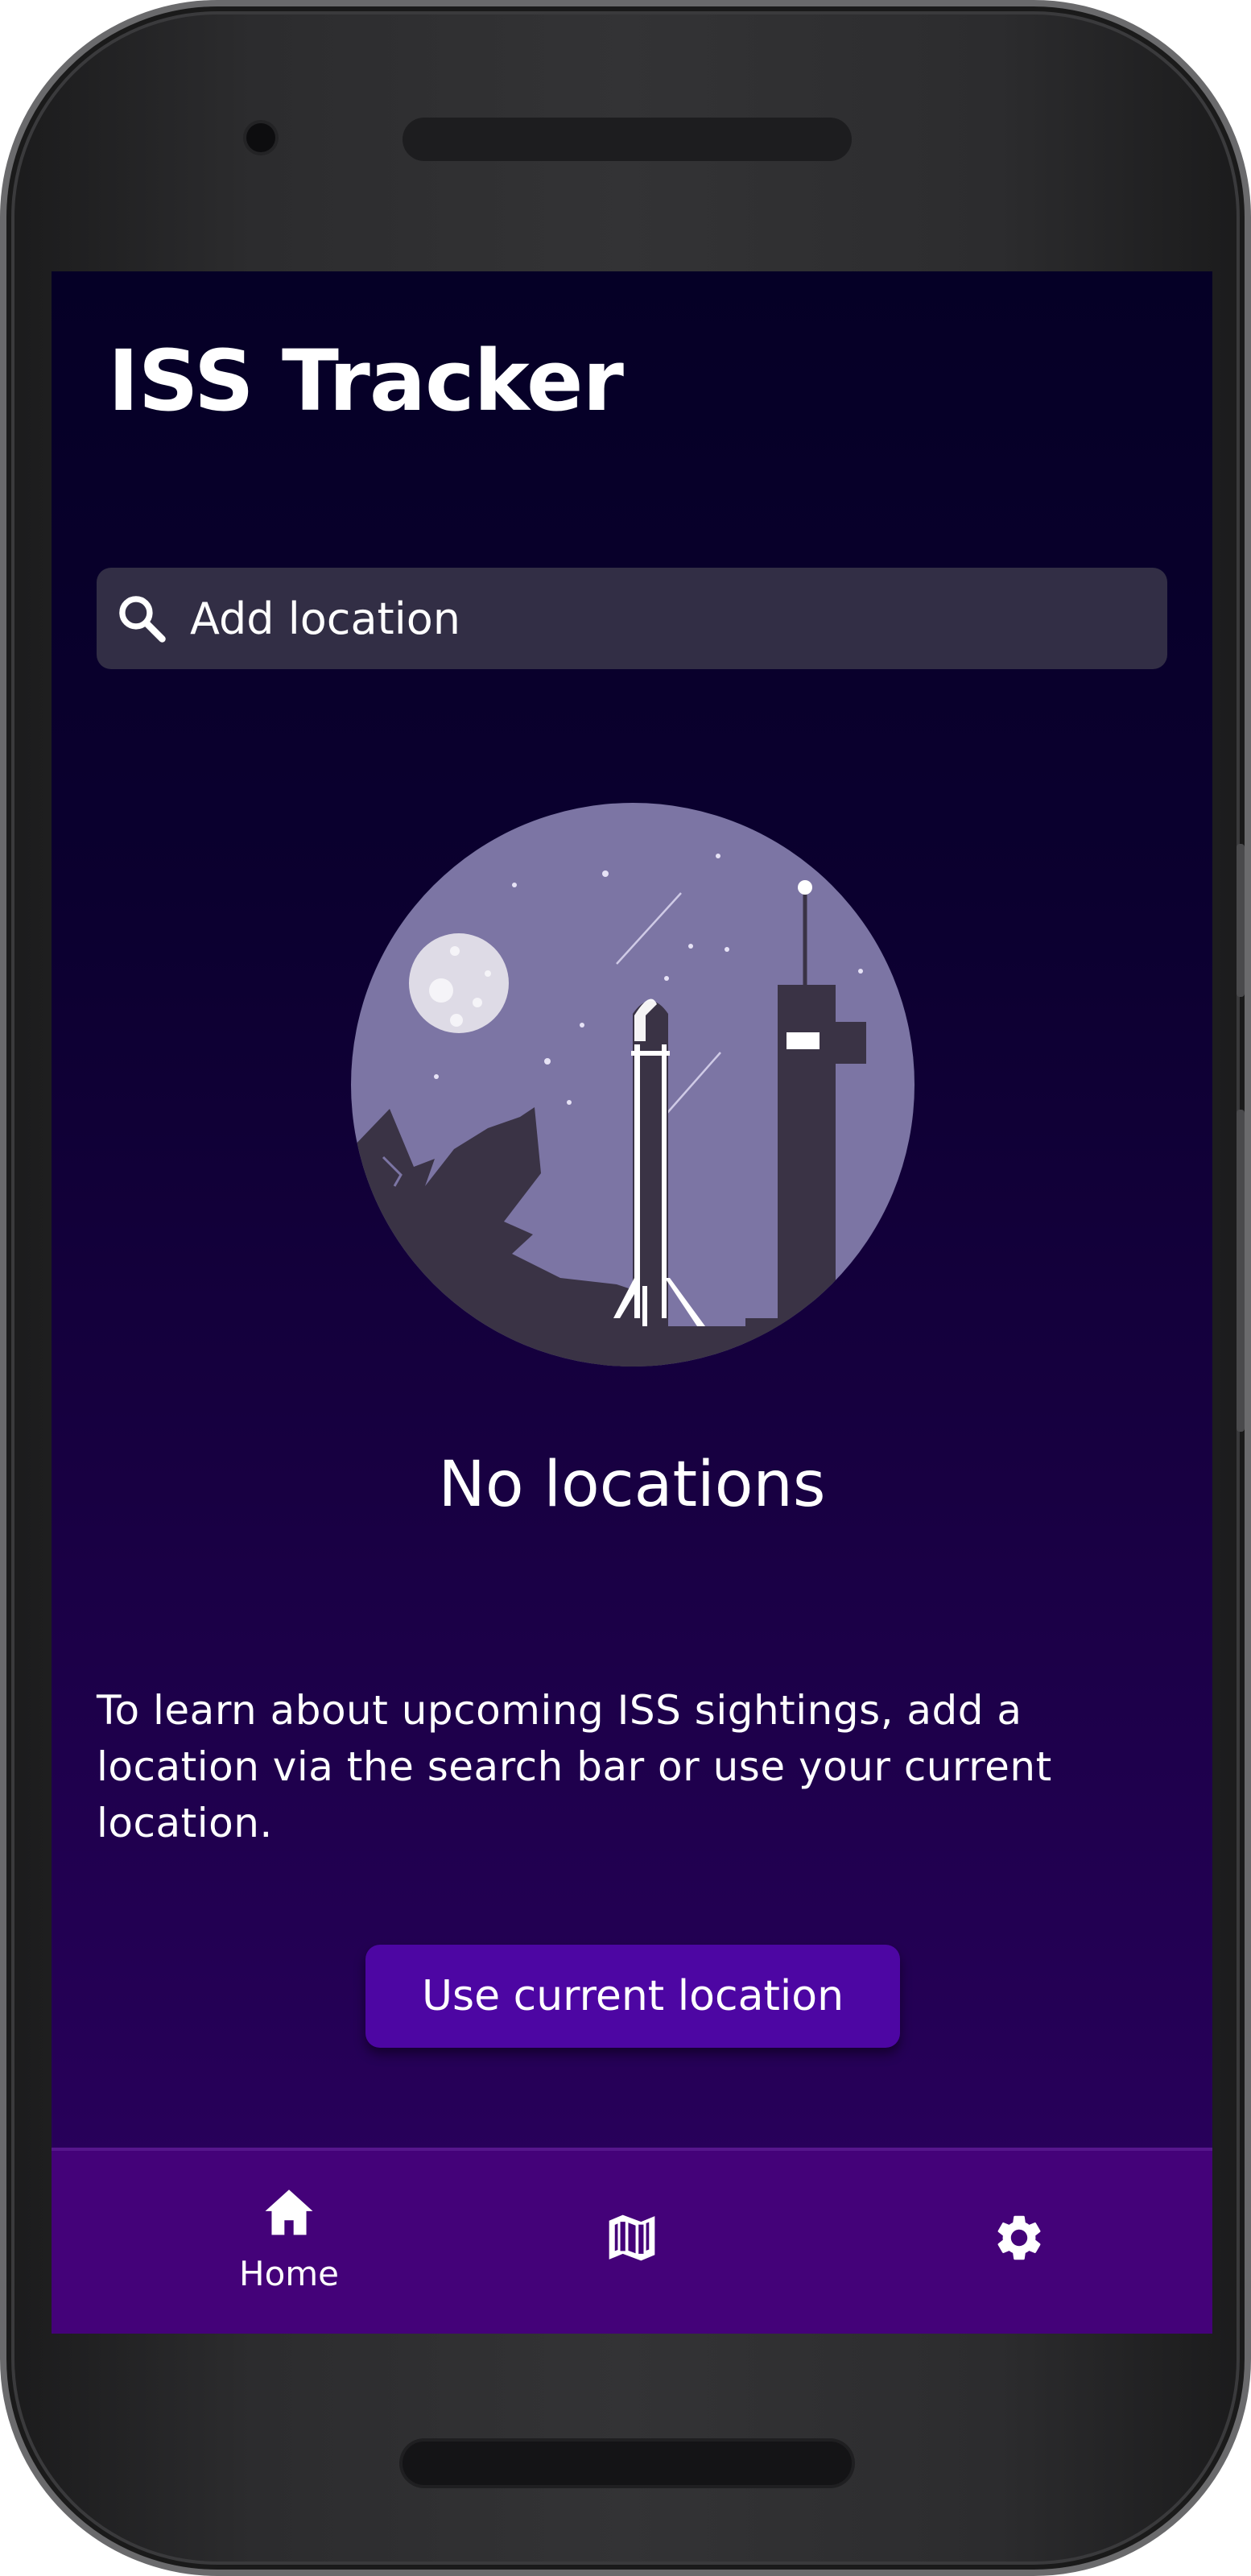  What do you see at coordinates (632, 1485) in the screenshot?
I see `empty-state-title: No locations` at bounding box center [632, 1485].